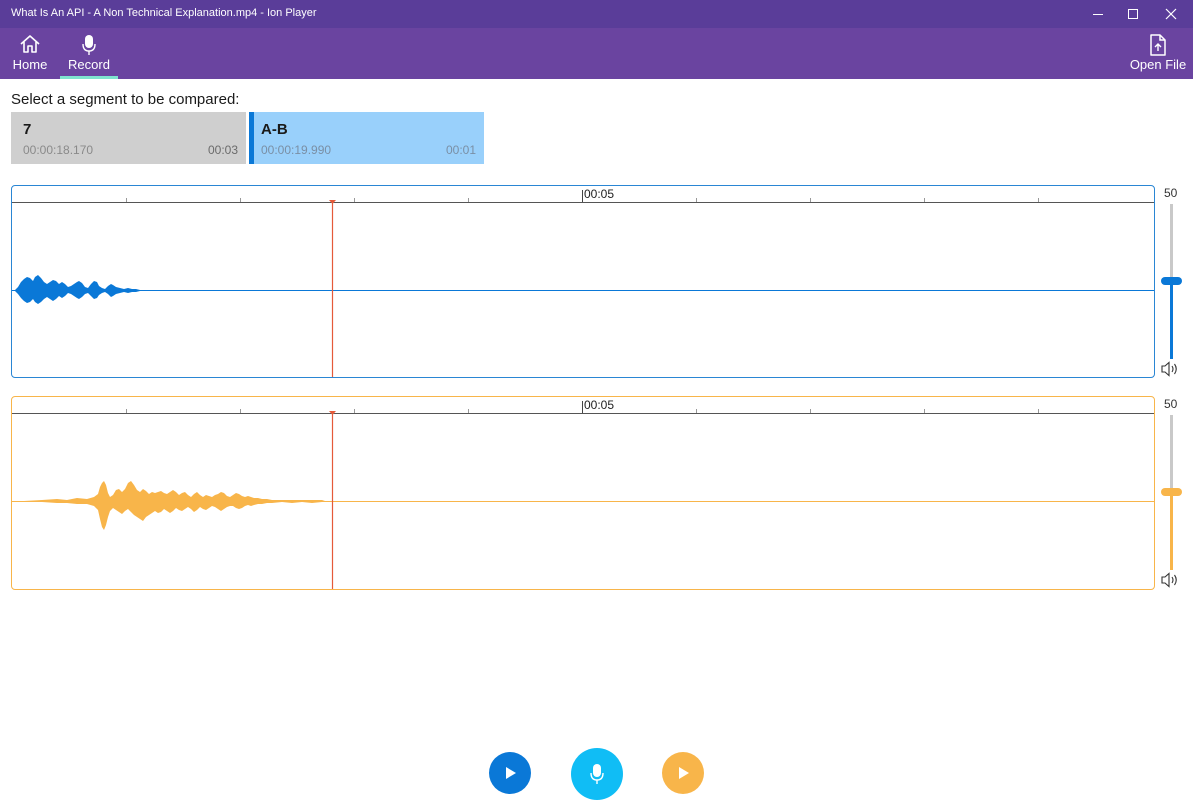  I want to click on nav-record-tab: Record, so click(89, 53).